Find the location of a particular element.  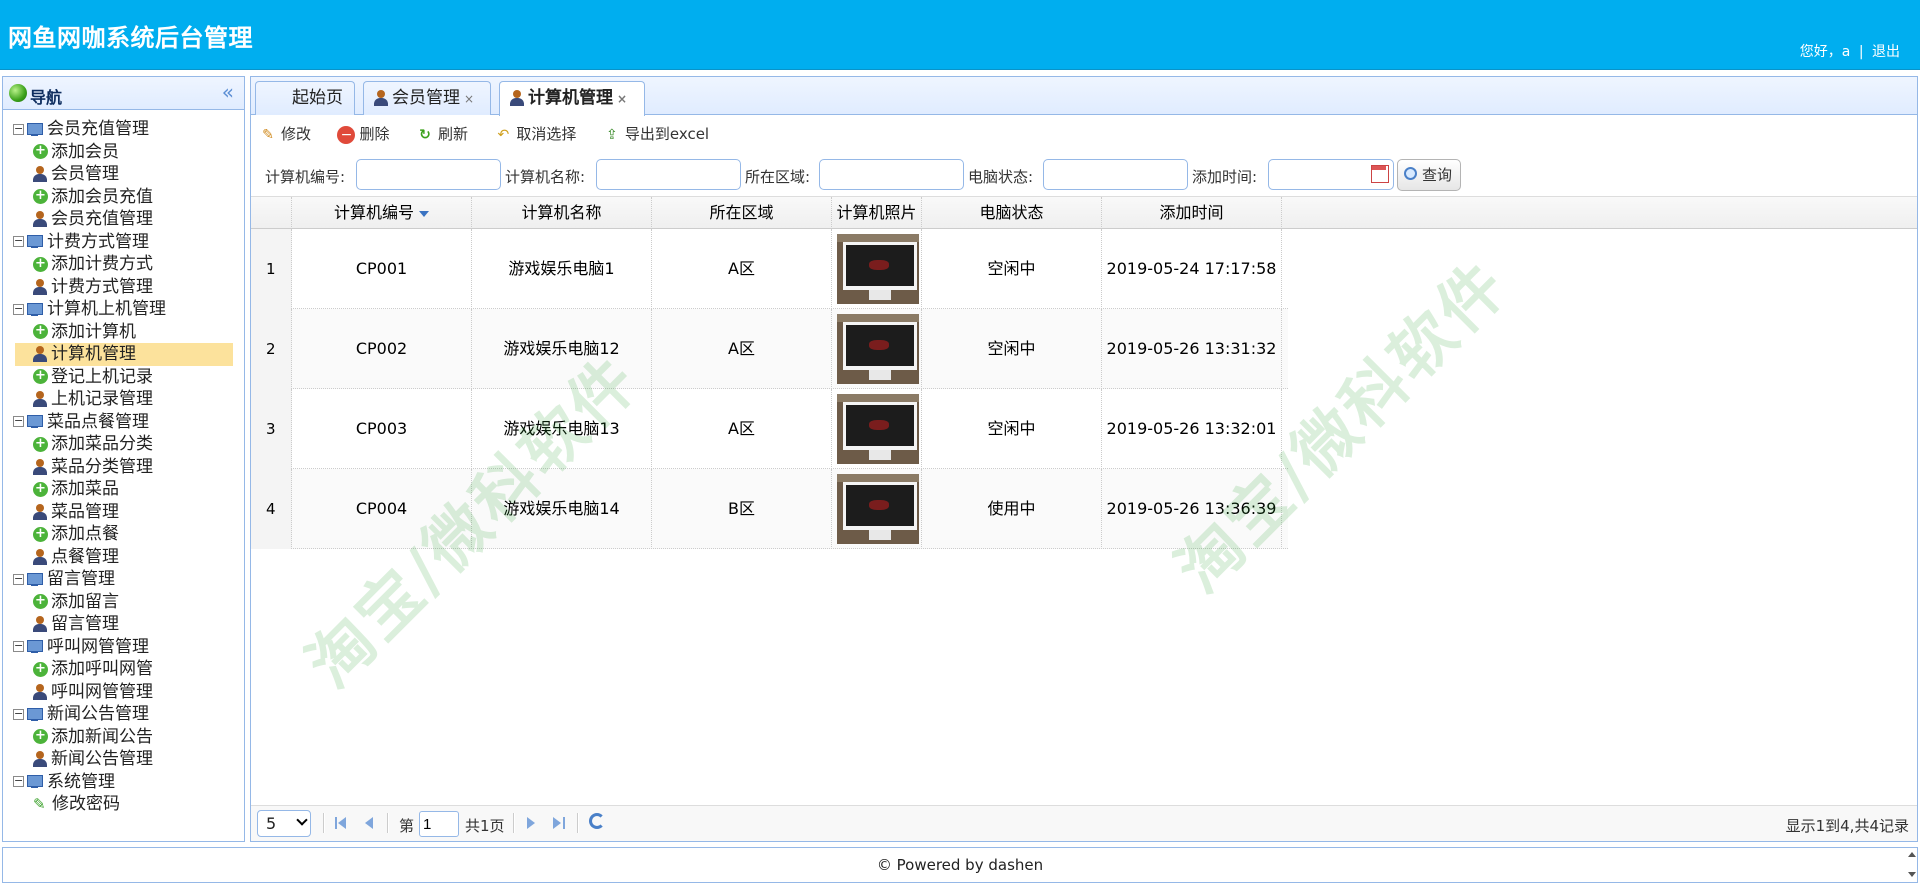

page-number-input is located at coordinates (439, 824).